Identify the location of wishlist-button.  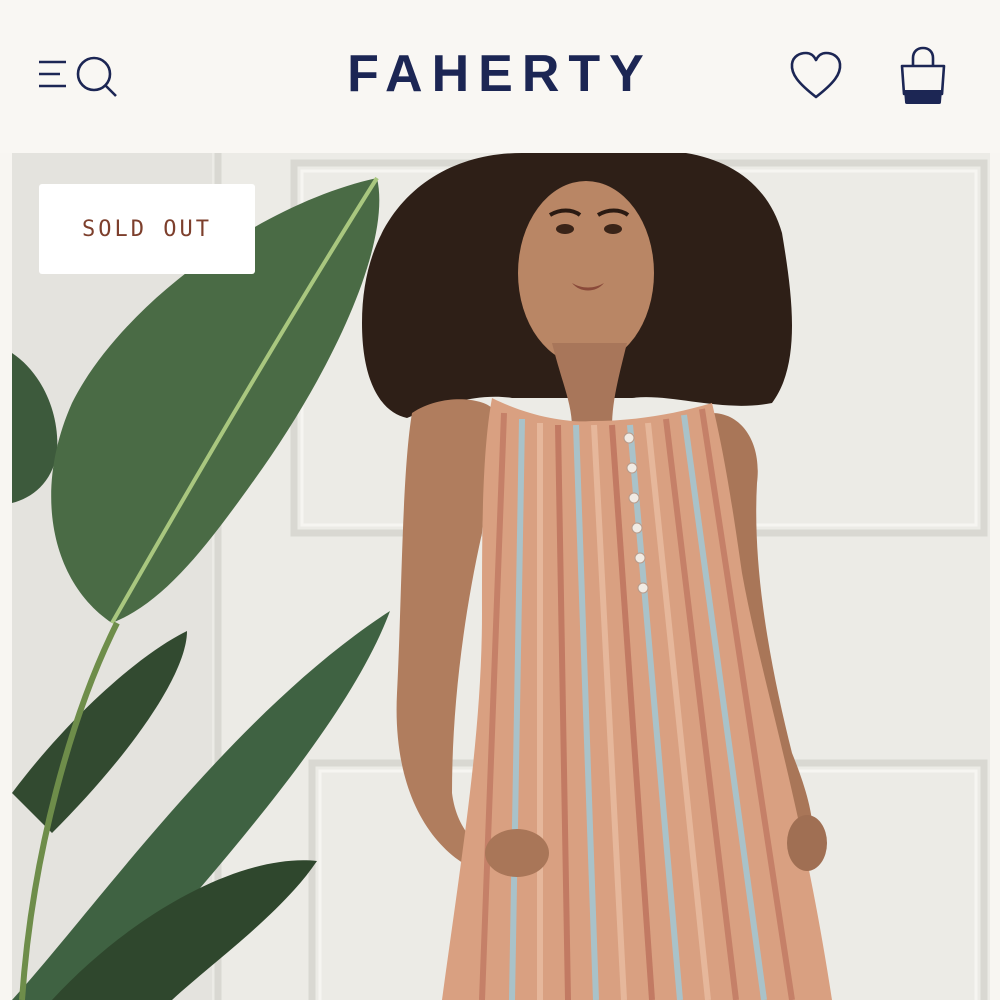
(816, 76).